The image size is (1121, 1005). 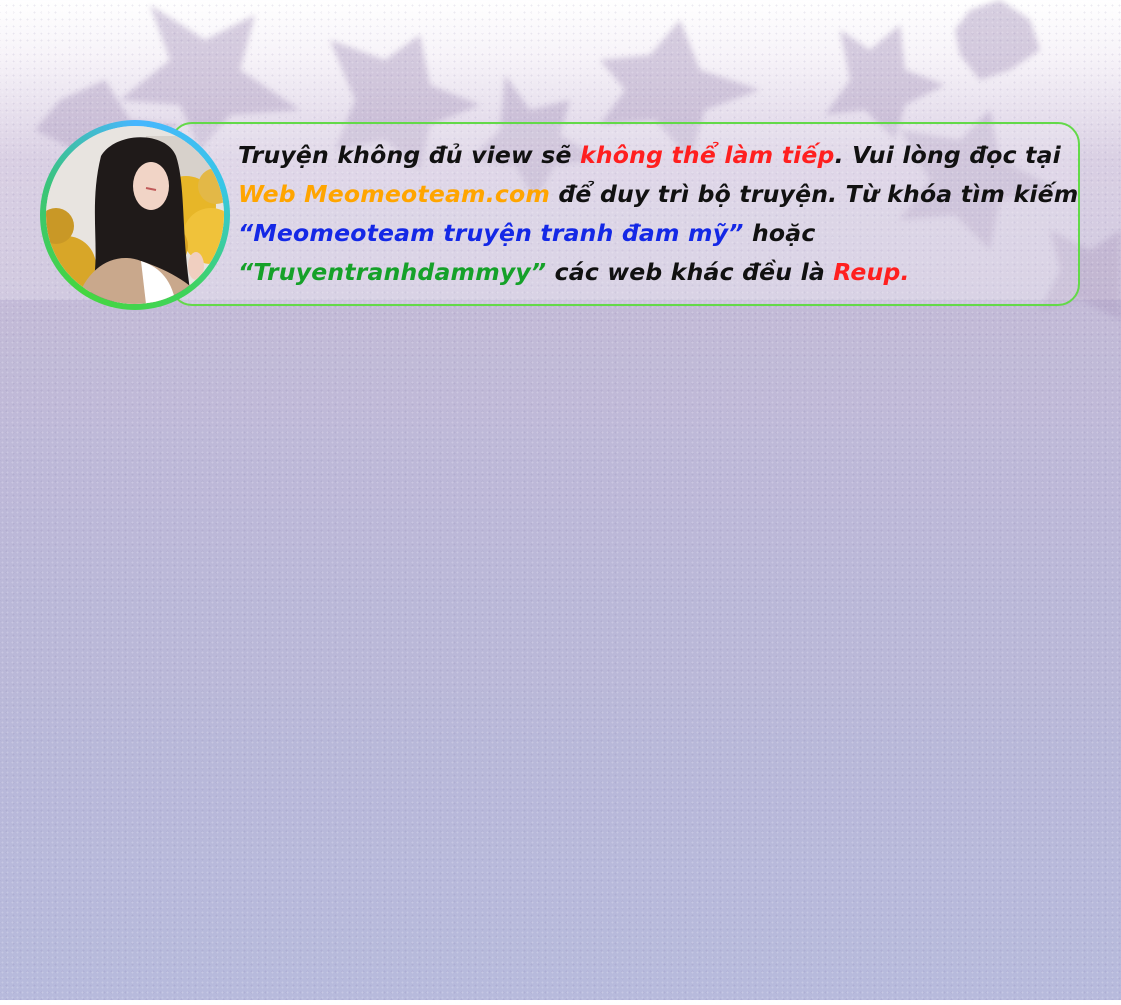 I want to click on avatar-image, so click(x=135, y=215).